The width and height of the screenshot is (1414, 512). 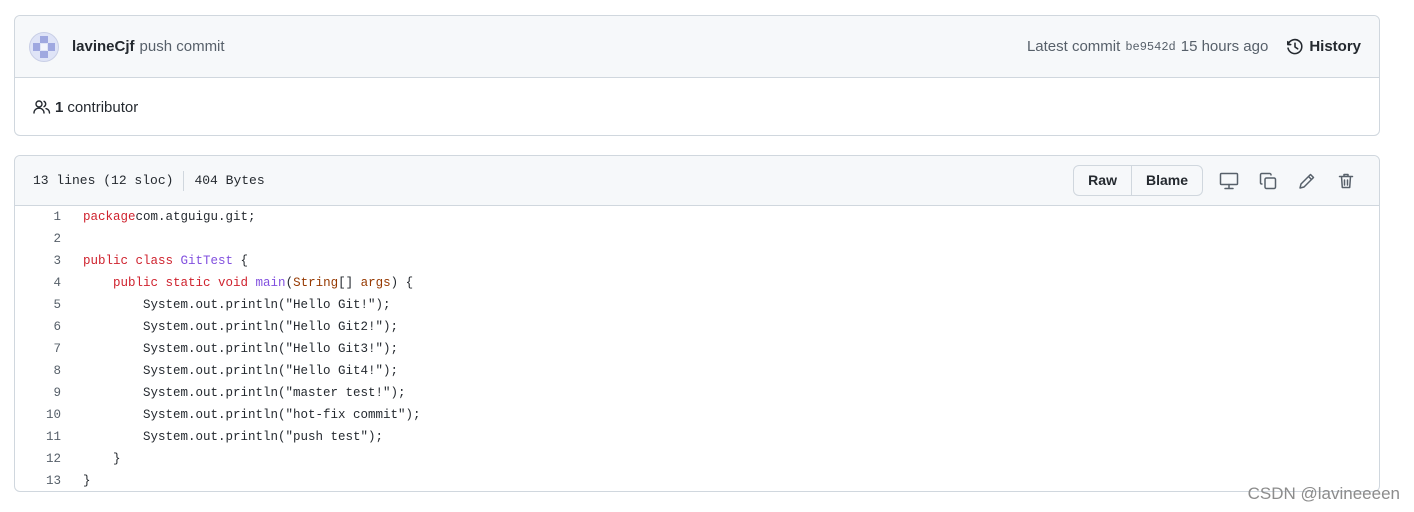 I want to click on code-line: 9 System.out.println("master test!");, so click(x=697, y=393).